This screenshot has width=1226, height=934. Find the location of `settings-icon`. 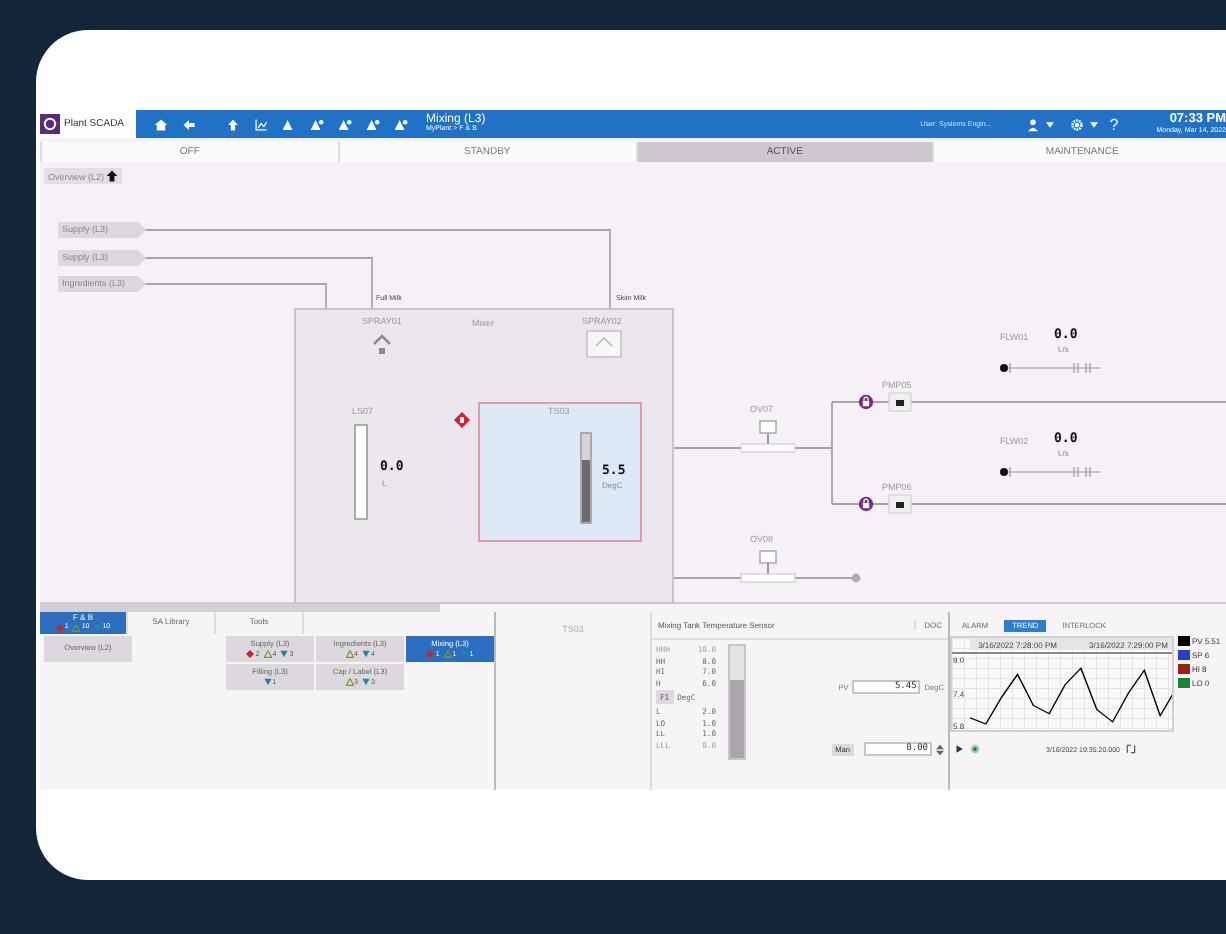

settings-icon is located at coordinates (1076, 124).